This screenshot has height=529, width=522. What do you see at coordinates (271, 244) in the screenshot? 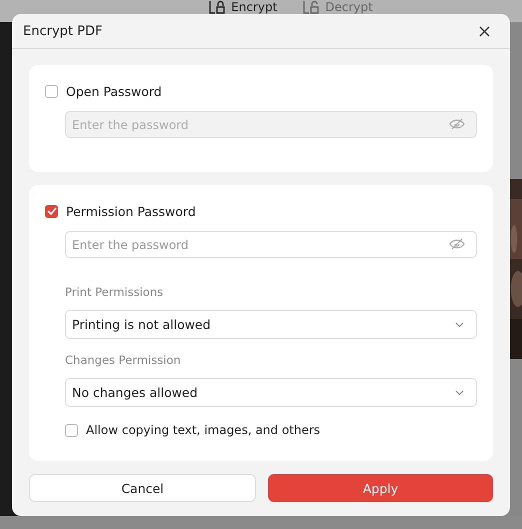
I see `password-field: Enter the password` at bounding box center [271, 244].